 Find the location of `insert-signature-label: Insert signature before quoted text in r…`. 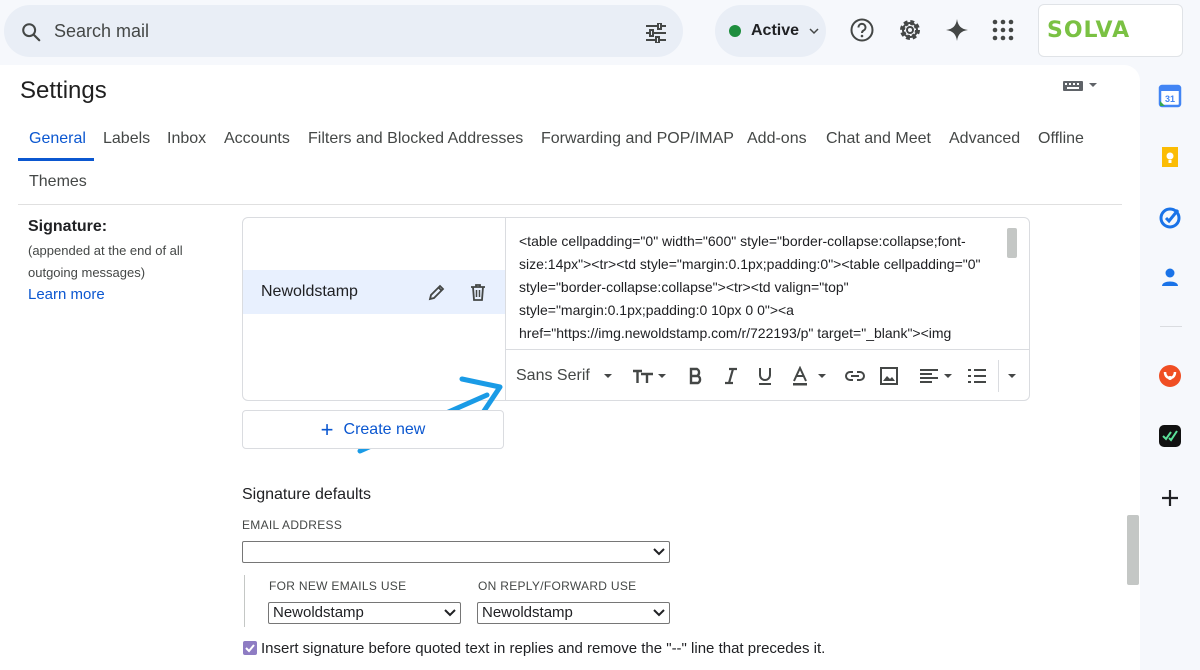

insert-signature-label: Insert signature before quoted text in r… is located at coordinates (543, 648).